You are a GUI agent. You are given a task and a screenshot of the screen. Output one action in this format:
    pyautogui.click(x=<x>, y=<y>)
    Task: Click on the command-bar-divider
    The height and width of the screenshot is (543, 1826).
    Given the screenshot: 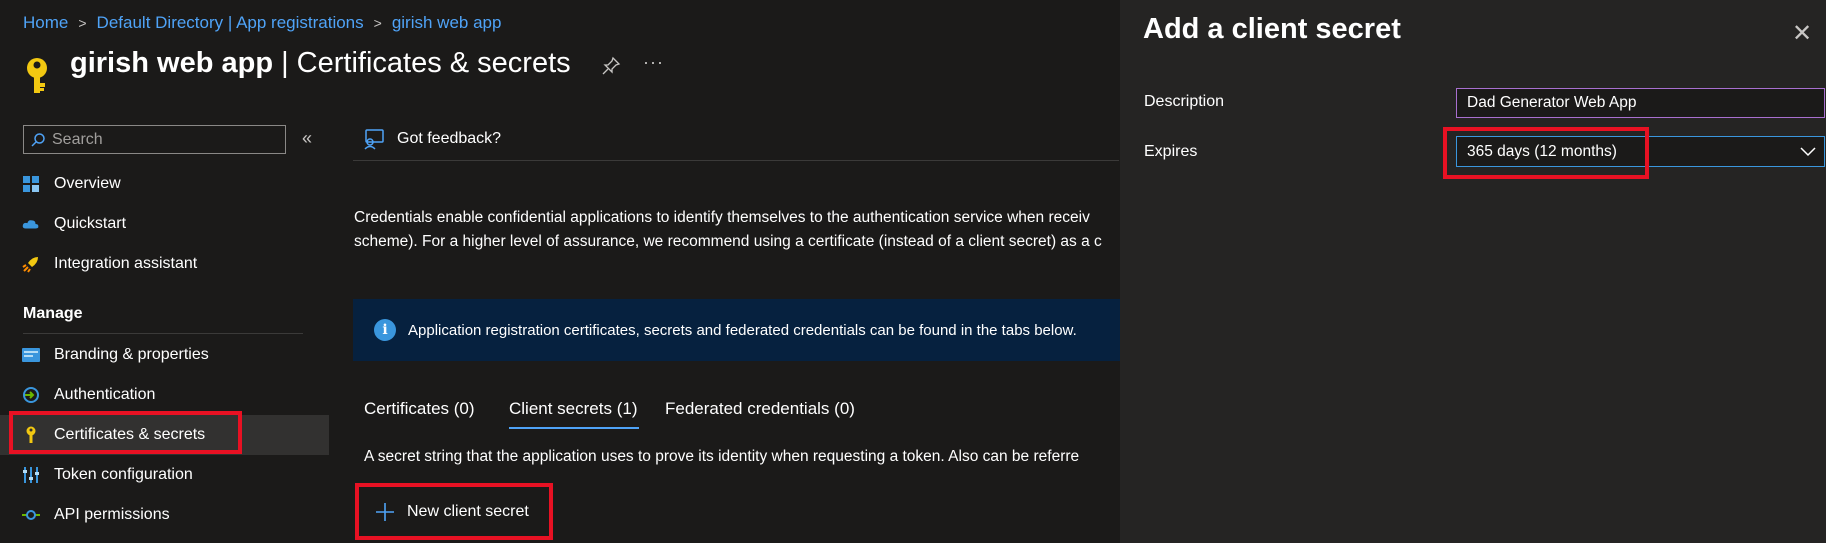 What is the action you would take?
    pyautogui.click(x=736, y=160)
    